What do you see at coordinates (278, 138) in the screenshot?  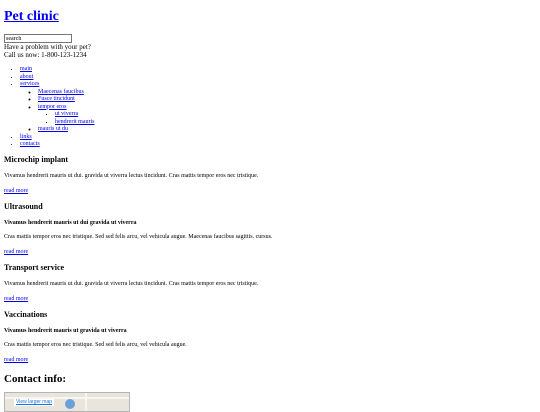 I see `nav-item-links: links` at bounding box center [278, 138].